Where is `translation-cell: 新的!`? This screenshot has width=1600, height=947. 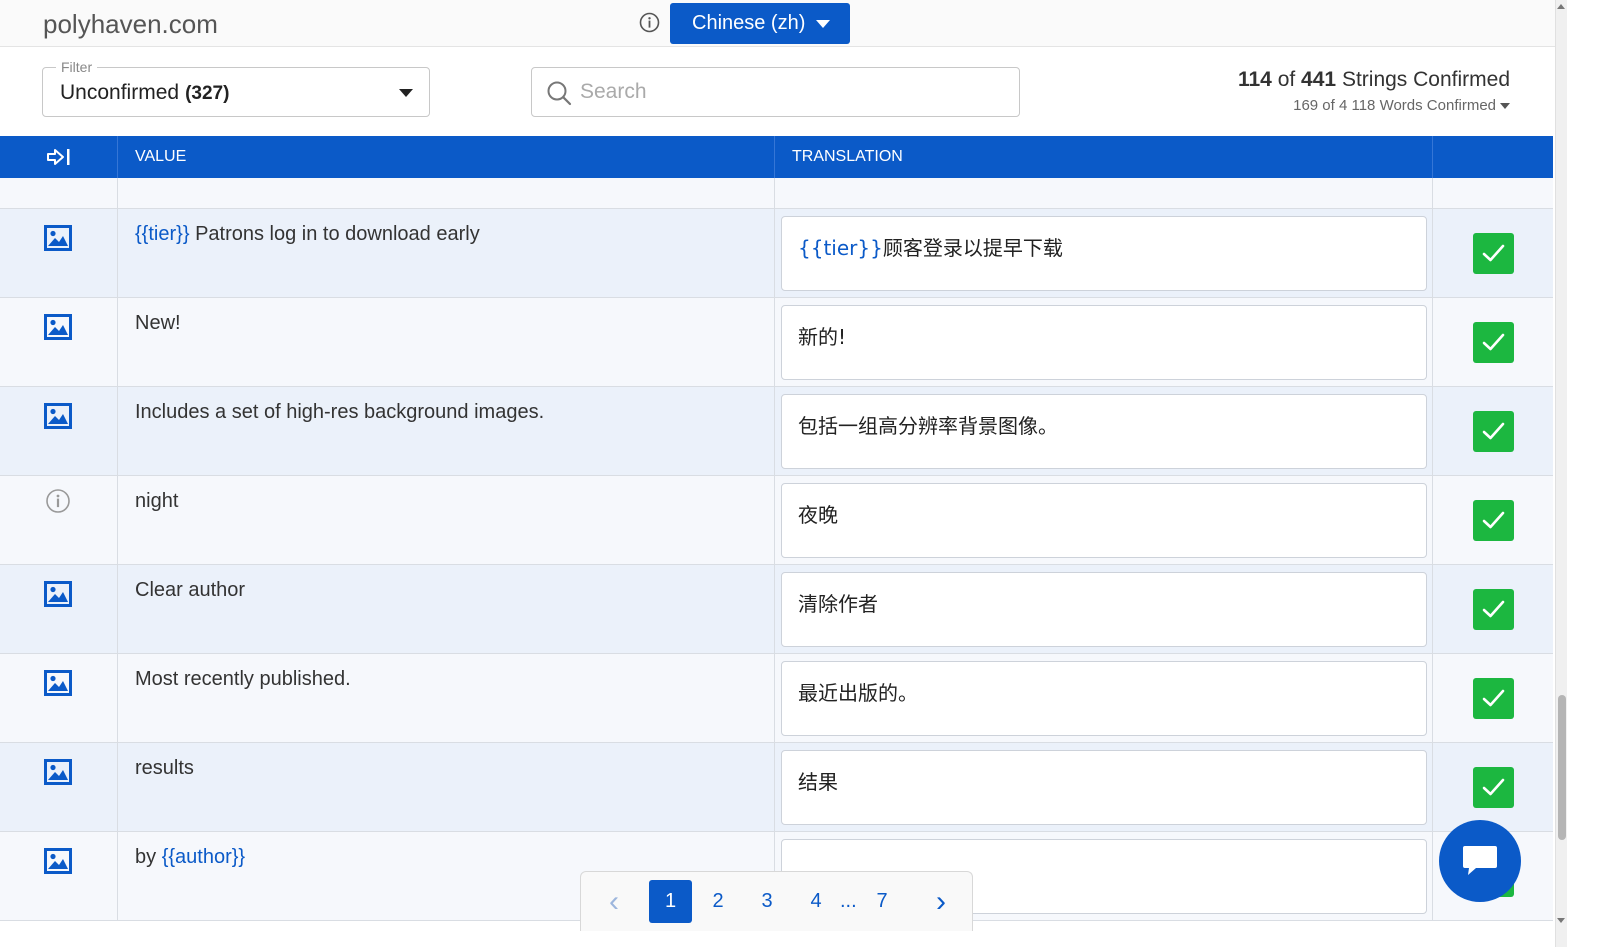 translation-cell: 新的! is located at coordinates (1104, 342).